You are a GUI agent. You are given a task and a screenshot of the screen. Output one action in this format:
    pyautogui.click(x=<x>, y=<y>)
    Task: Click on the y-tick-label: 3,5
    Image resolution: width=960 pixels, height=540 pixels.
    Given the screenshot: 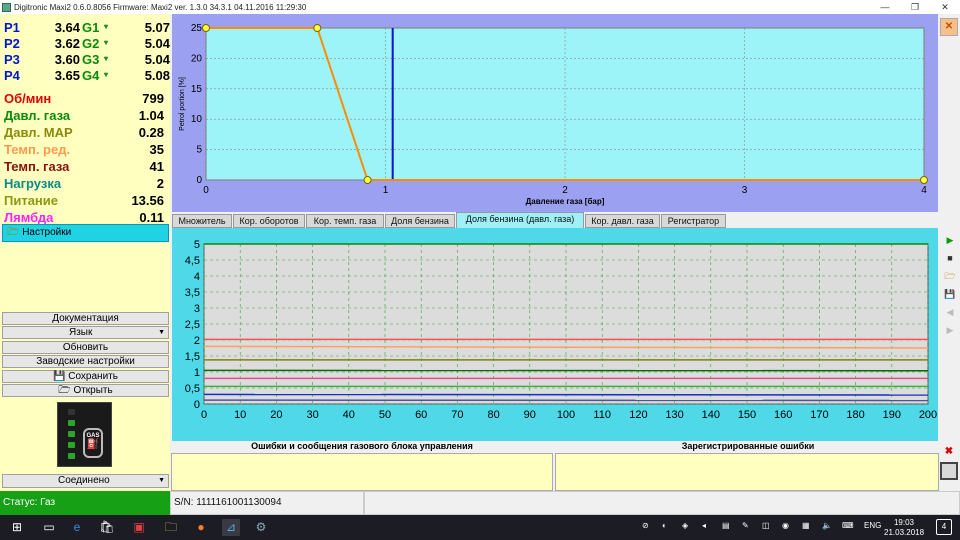 What is the action you would take?
    pyautogui.click(x=192, y=293)
    